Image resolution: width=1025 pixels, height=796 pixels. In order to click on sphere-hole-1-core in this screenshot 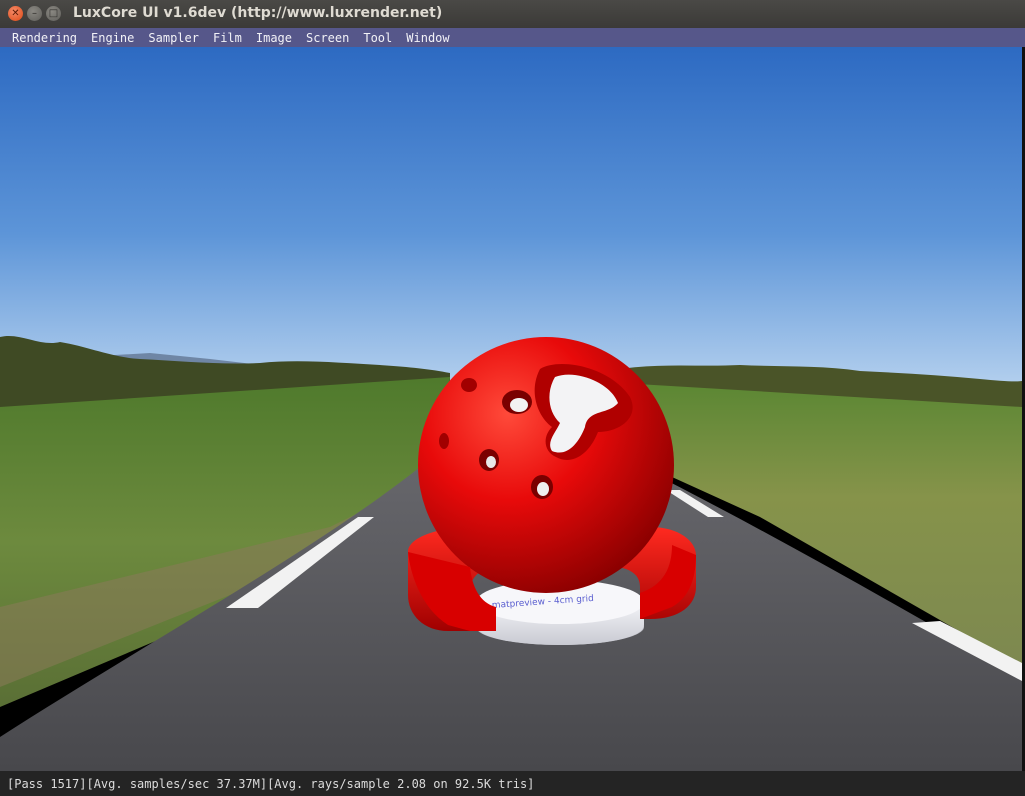, I will do `click(519, 405)`.